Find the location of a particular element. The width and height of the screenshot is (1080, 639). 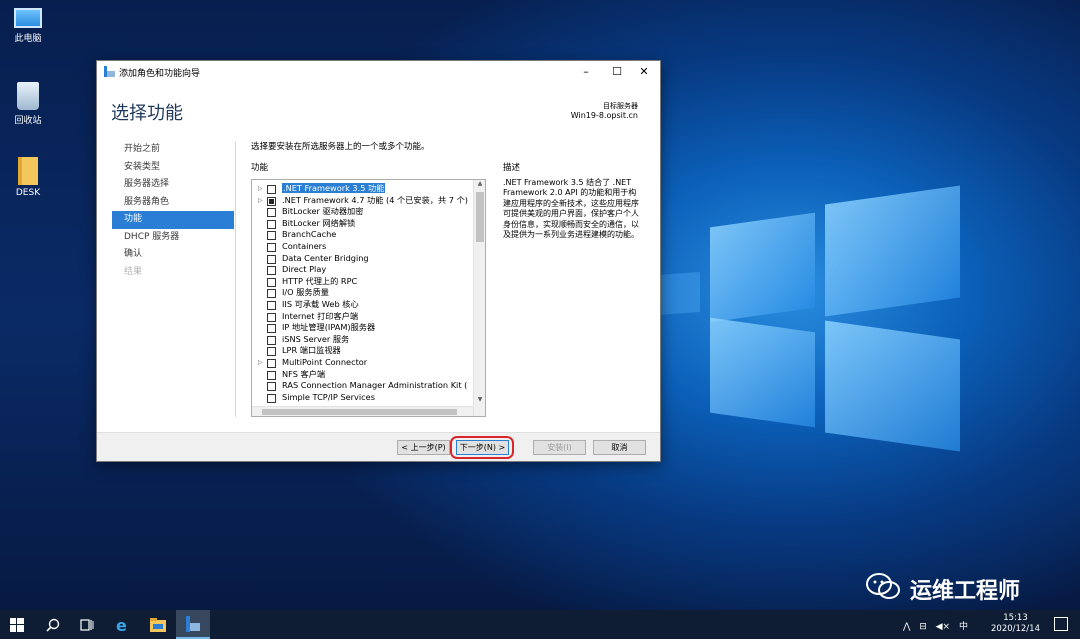

close-button: ✕ is located at coordinates (644, 72).